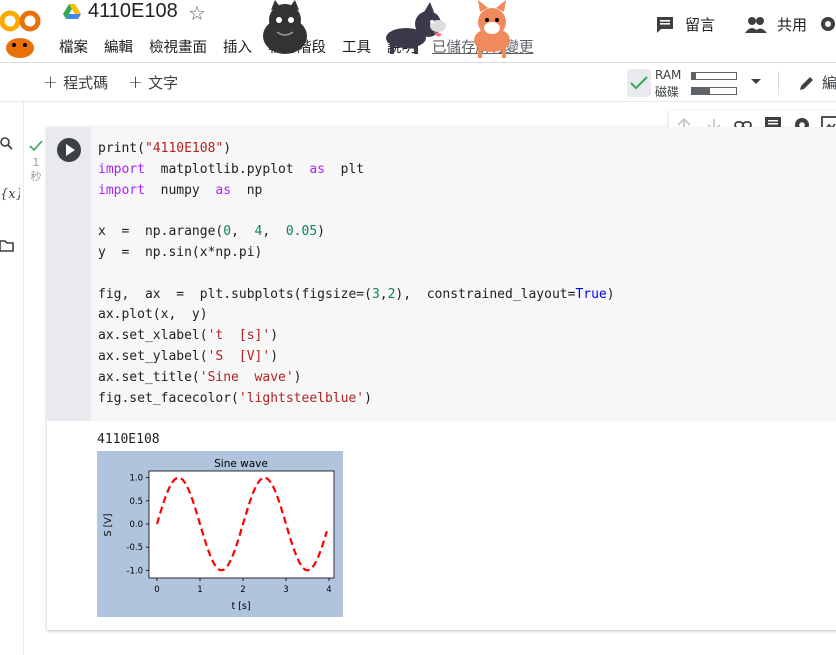 This screenshot has width=836, height=655. What do you see at coordinates (778, 83) in the screenshot?
I see `toolbar-divider` at bounding box center [778, 83].